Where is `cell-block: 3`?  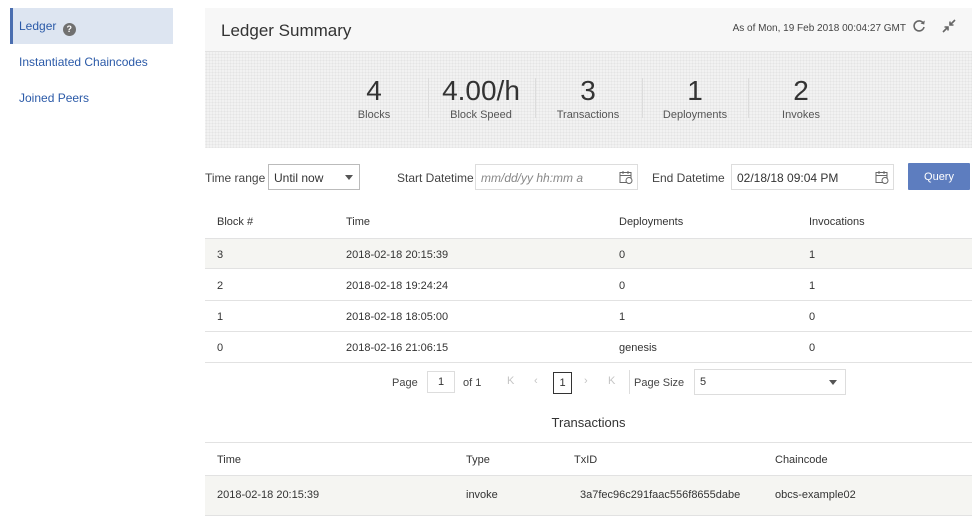 cell-block: 3 is located at coordinates (220, 255).